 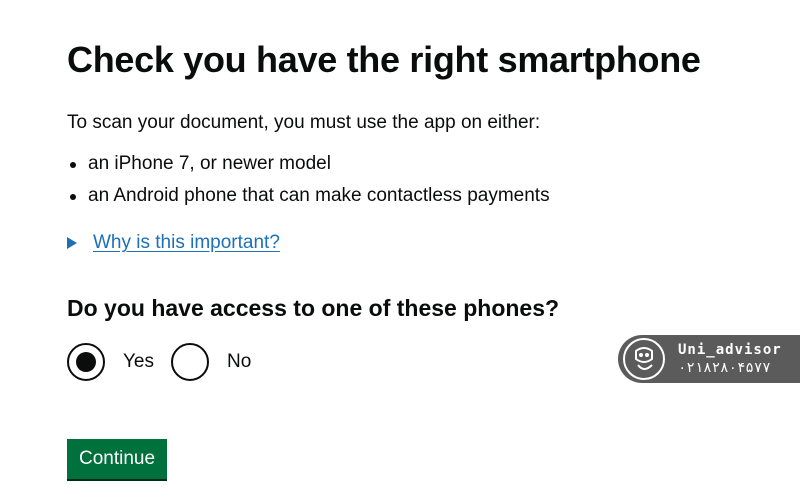 I want to click on continue-button: Continue, so click(x=117, y=459).